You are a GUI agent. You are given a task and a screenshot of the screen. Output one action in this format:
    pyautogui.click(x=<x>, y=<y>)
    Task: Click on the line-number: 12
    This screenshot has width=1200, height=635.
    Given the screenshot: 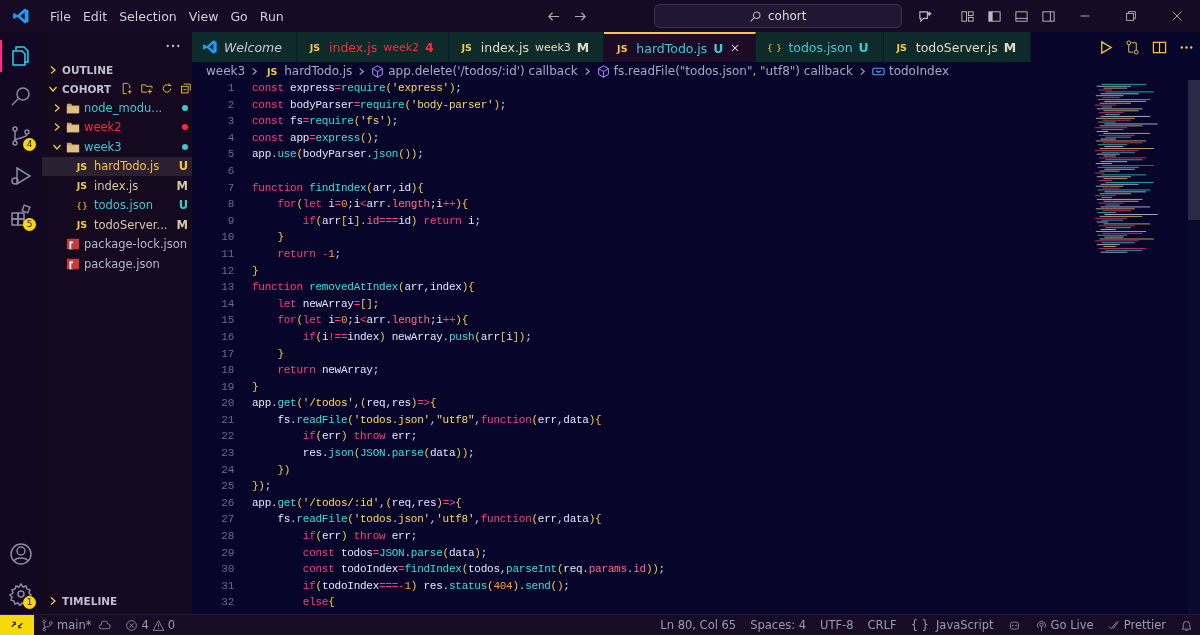 What is the action you would take?
    pyautogui.click(x=227, y=271)
    